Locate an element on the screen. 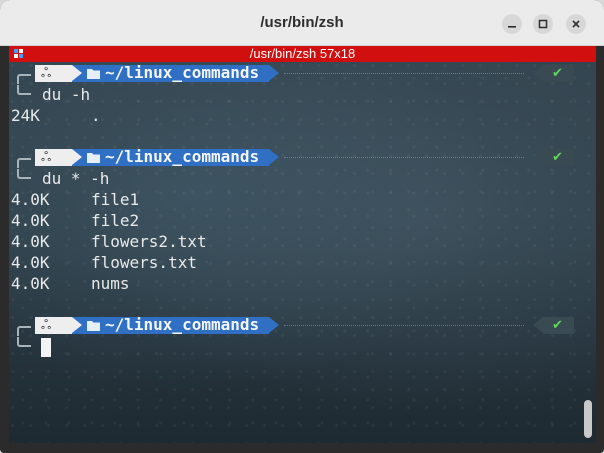 The image size is (604, 453). close-icon is located at coordinates (576, 24).